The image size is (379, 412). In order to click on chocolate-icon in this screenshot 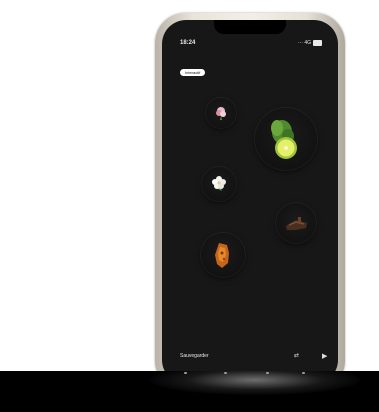, I will do `click(296, 223)`.